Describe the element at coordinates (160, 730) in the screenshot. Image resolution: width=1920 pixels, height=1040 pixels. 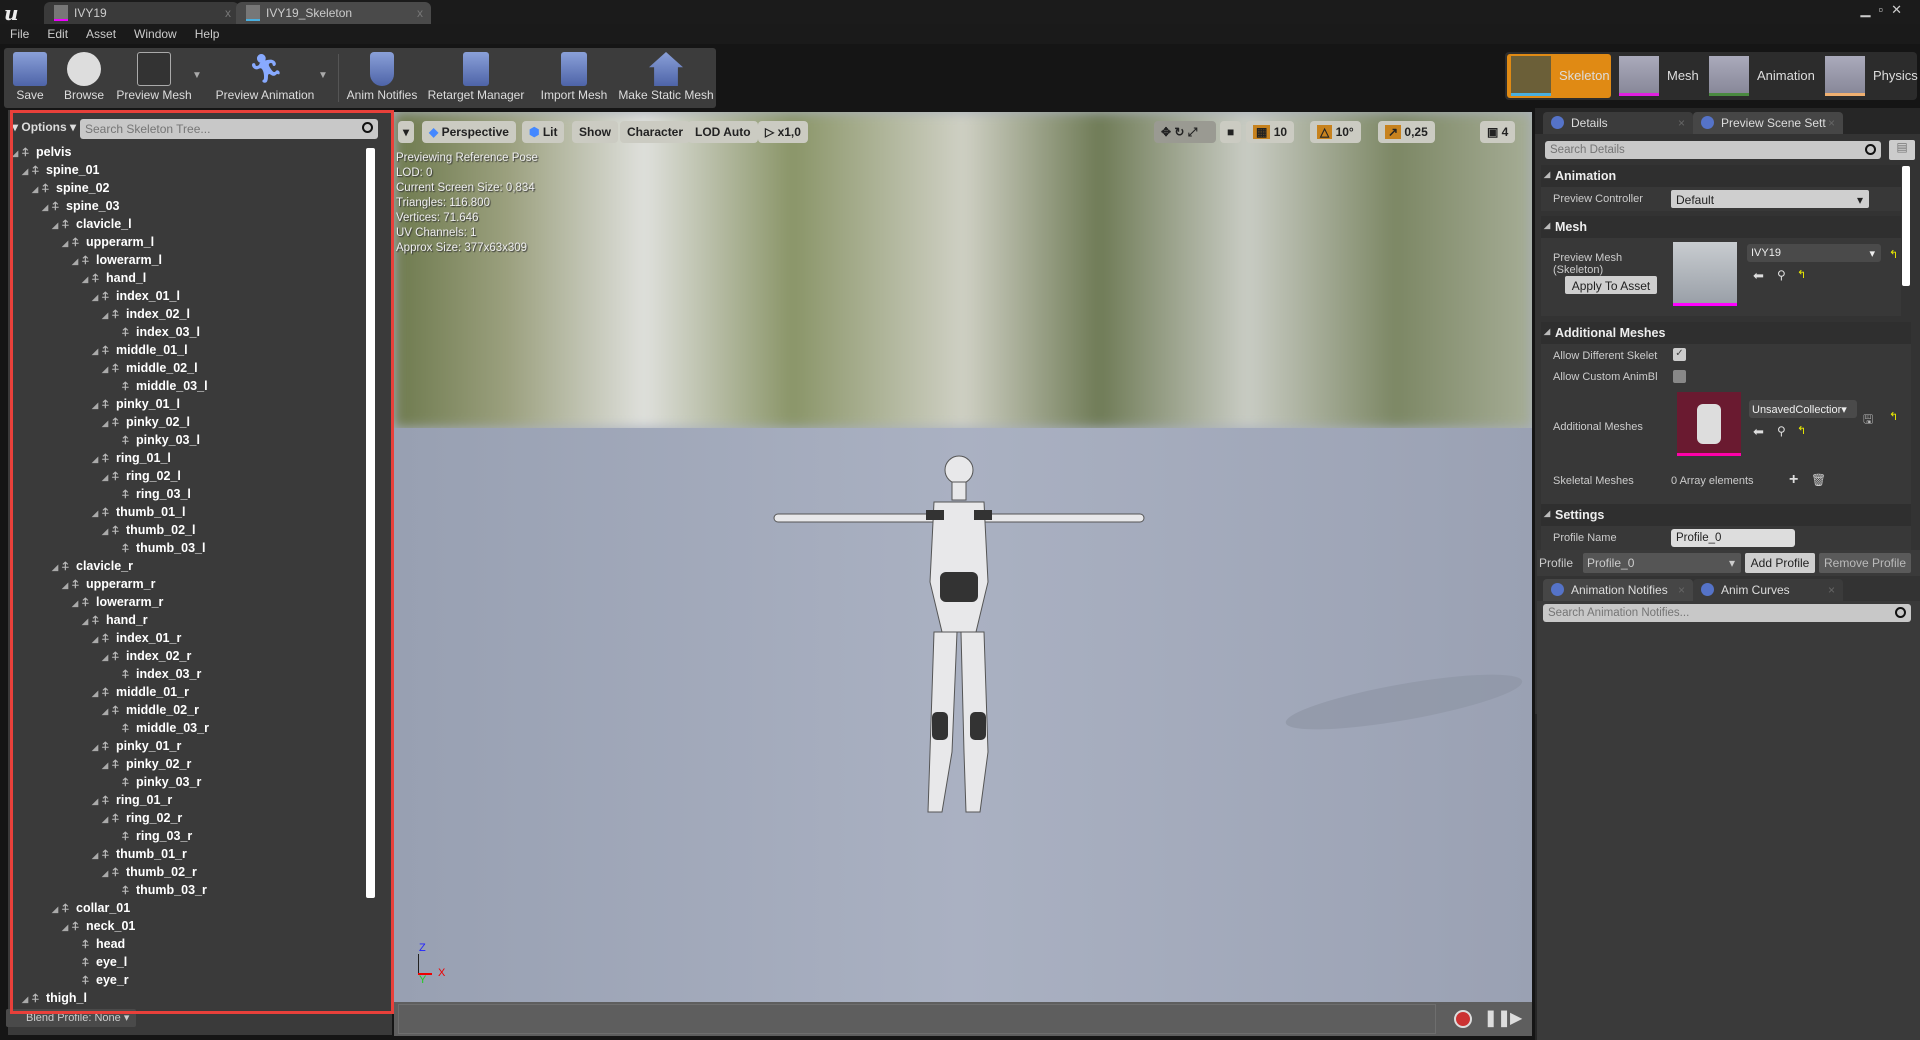
I see `bone-row: ⍏ middle_03_r` at that location.